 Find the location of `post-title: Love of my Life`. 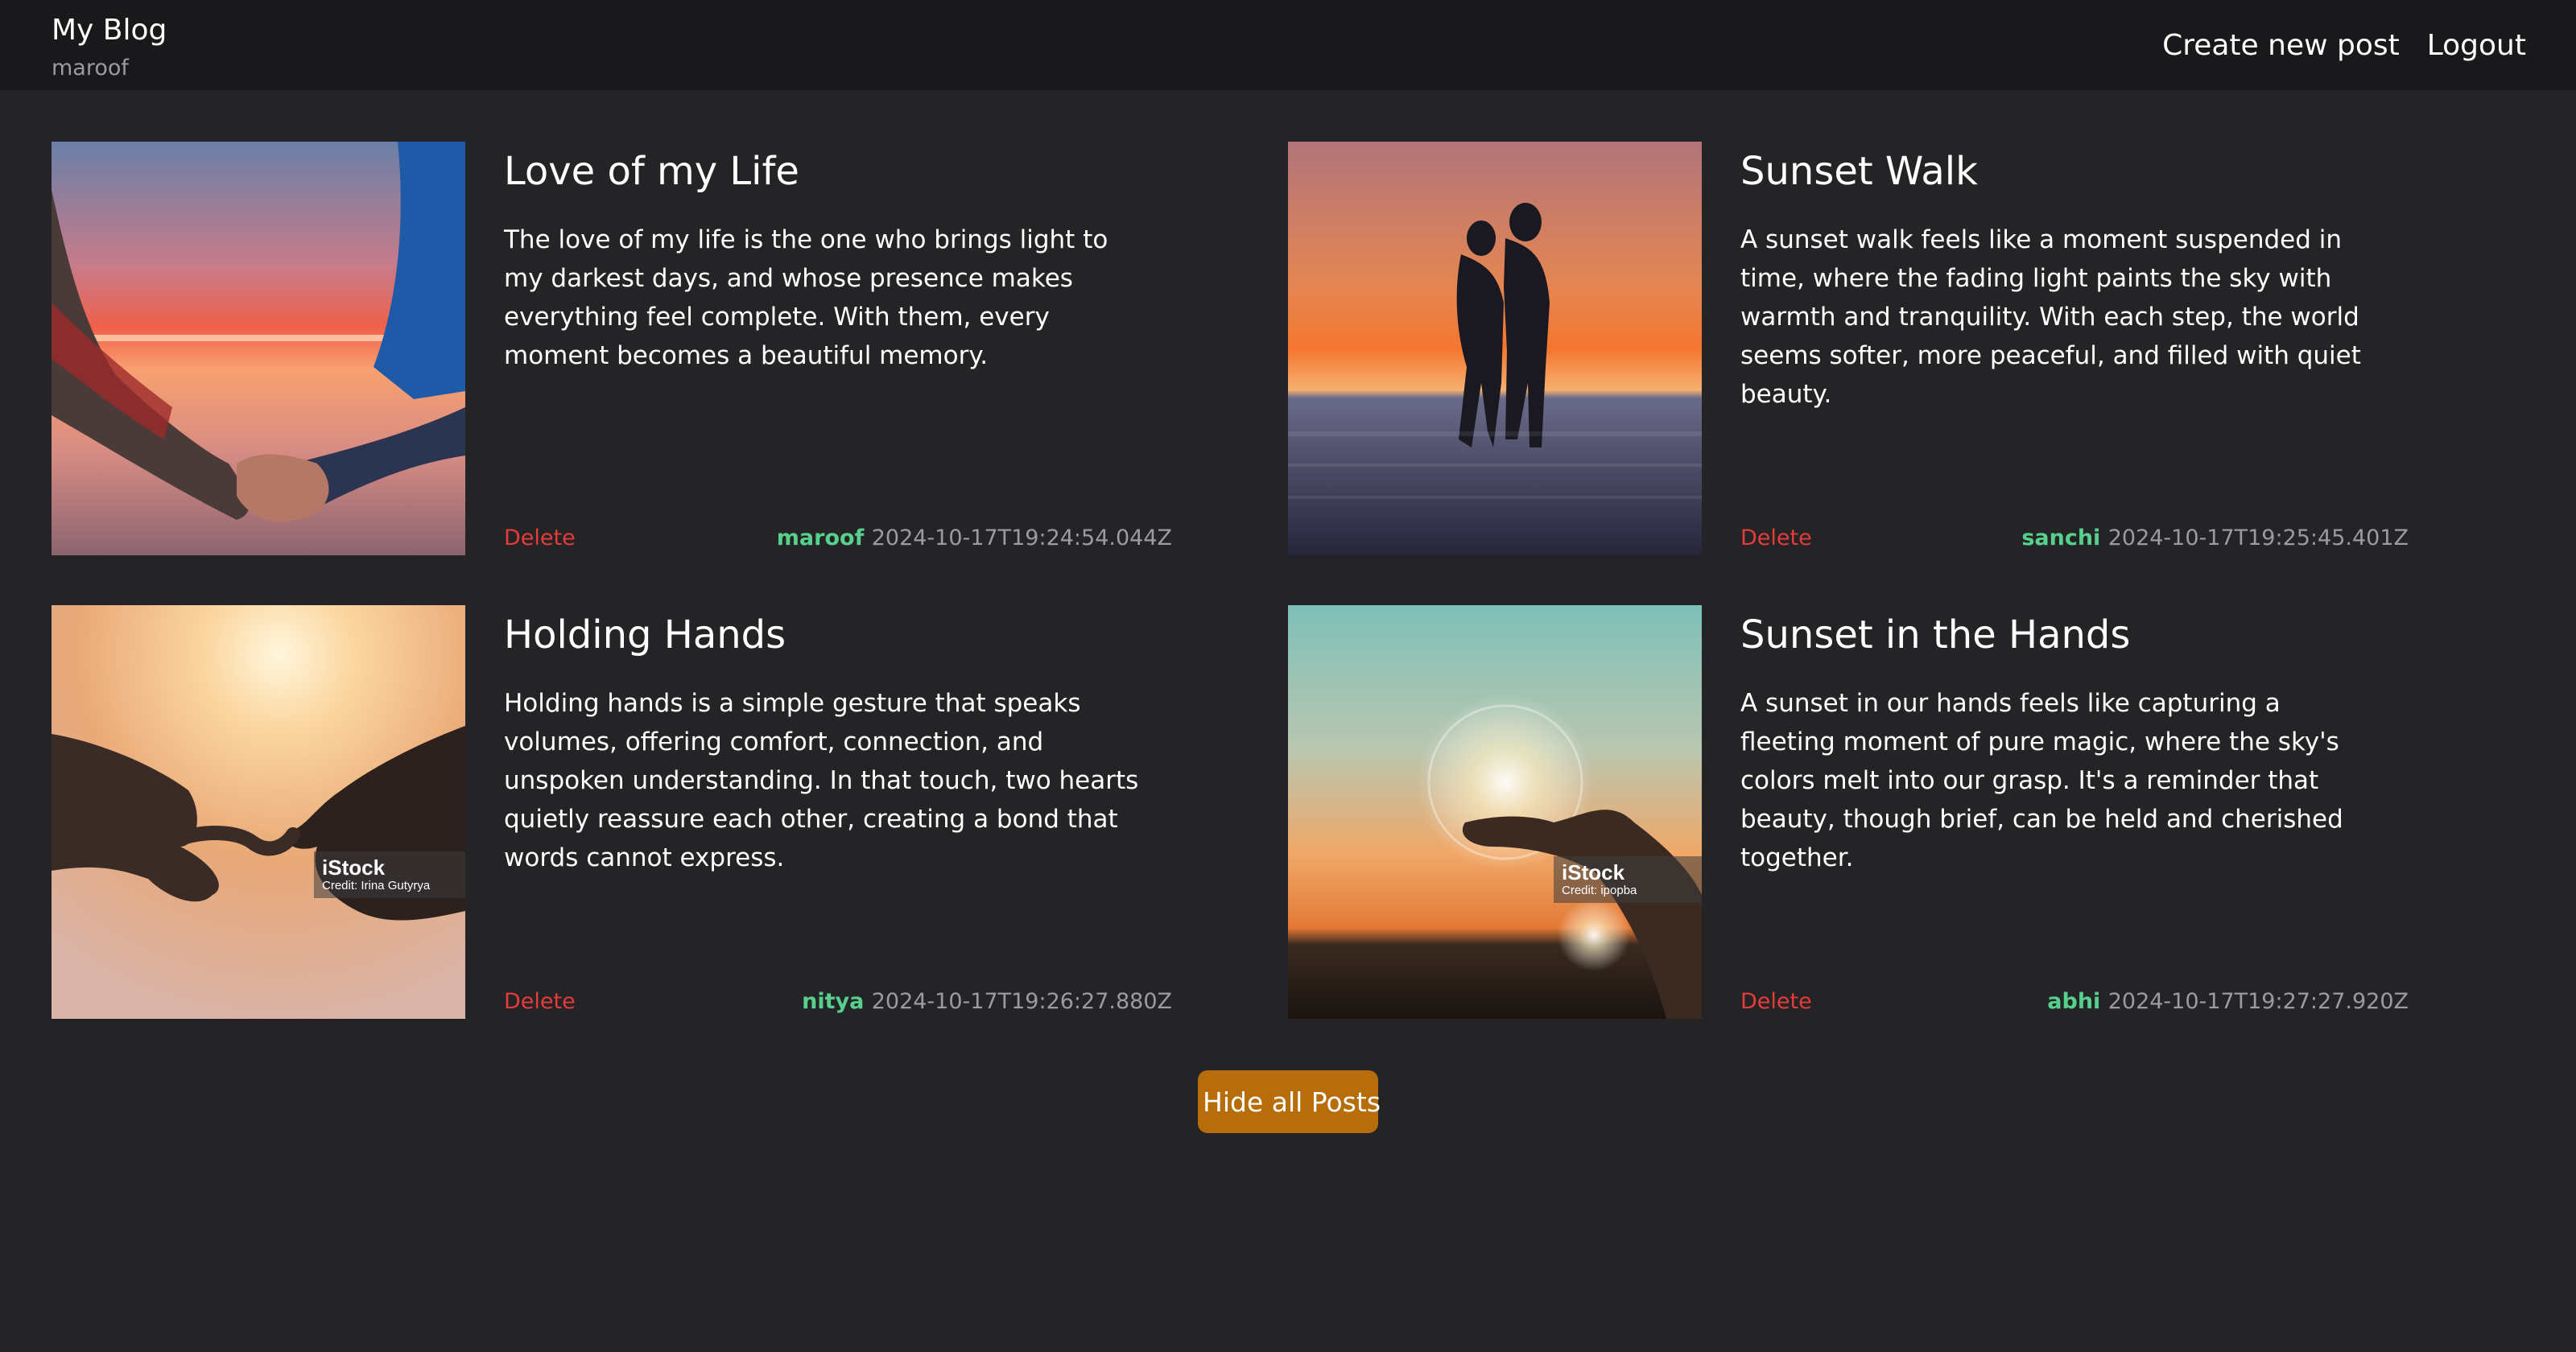

post-title: Love of my Life is located at coordinates (651, 171).